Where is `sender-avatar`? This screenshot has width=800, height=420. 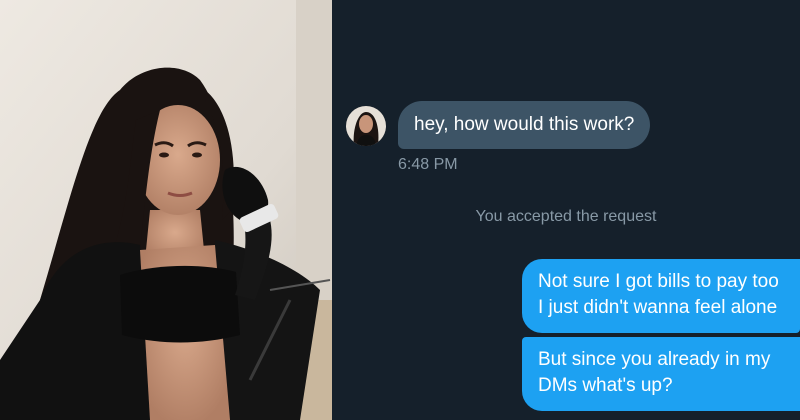 sender-avatar is located at coordinates (366, 126).